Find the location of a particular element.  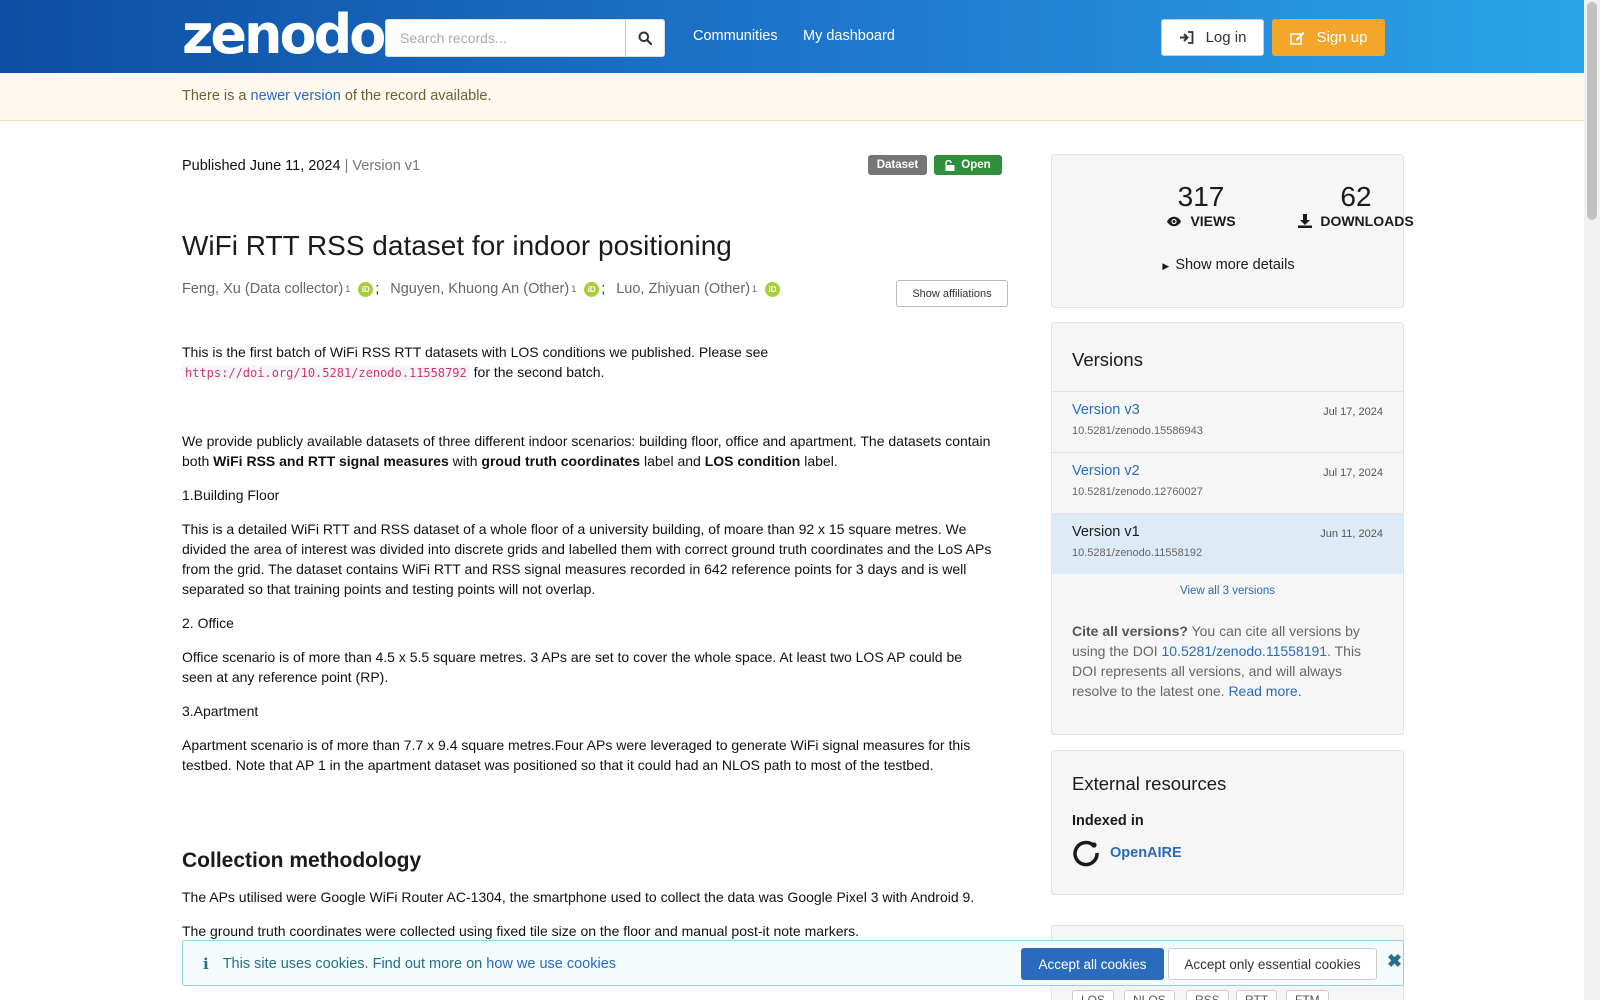

show-affiliations-button: Show affiliations is located at coordinates (952, 293).